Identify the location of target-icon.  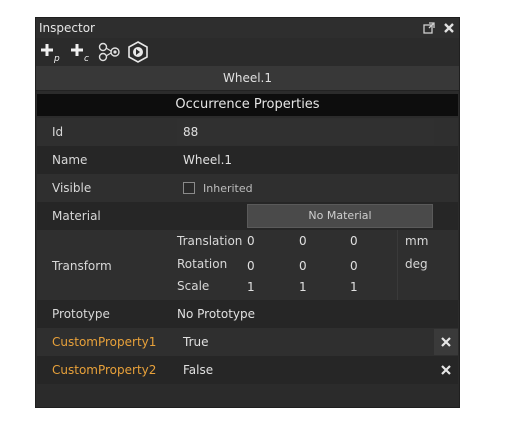
(138, 52).